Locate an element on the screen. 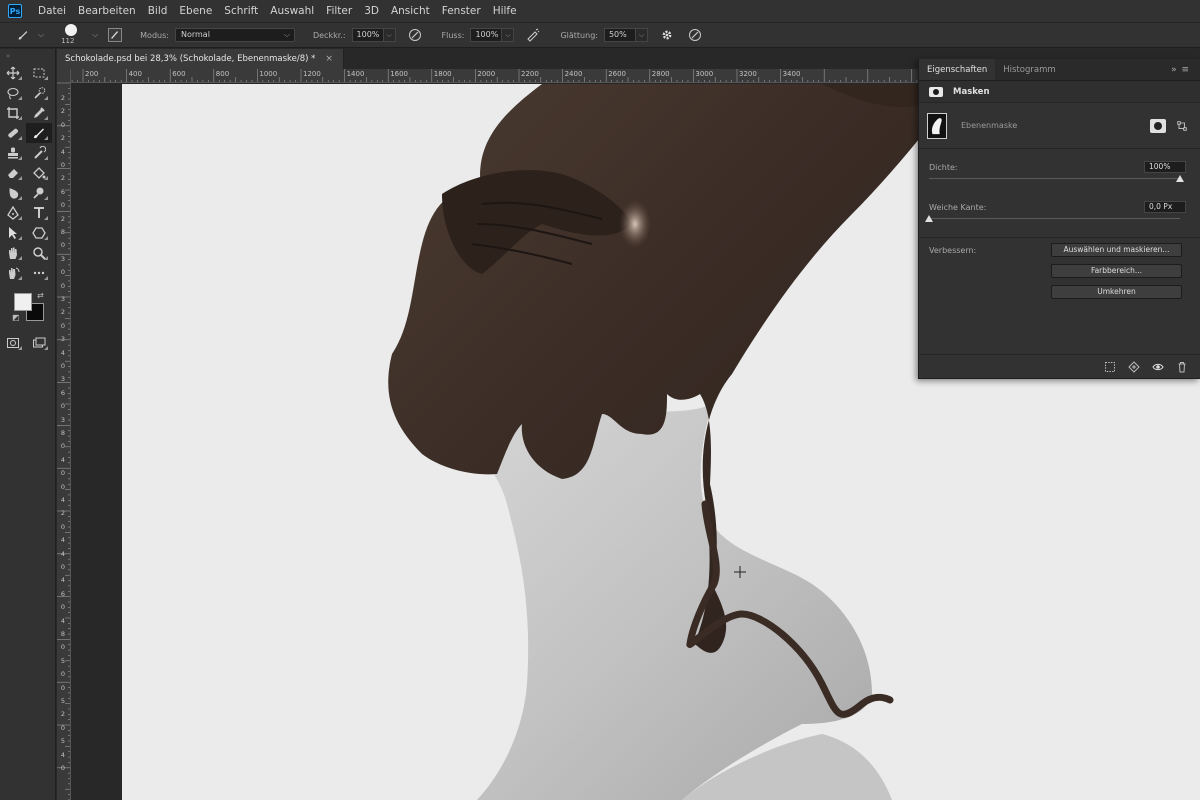 The width and height of the screenshot is (1200, 800). menu-bearbeiten: Bearbeiten is located at coordinates (107, 11).